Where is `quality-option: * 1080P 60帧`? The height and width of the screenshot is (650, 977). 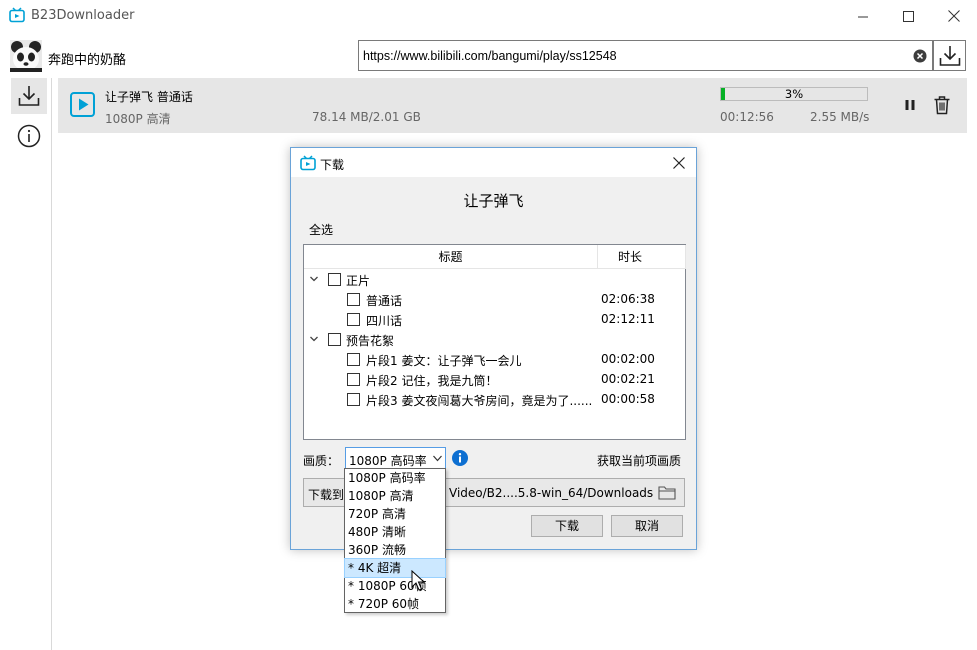
quality-option: * 1080P 60帧 is located at coordinates (395, 586).